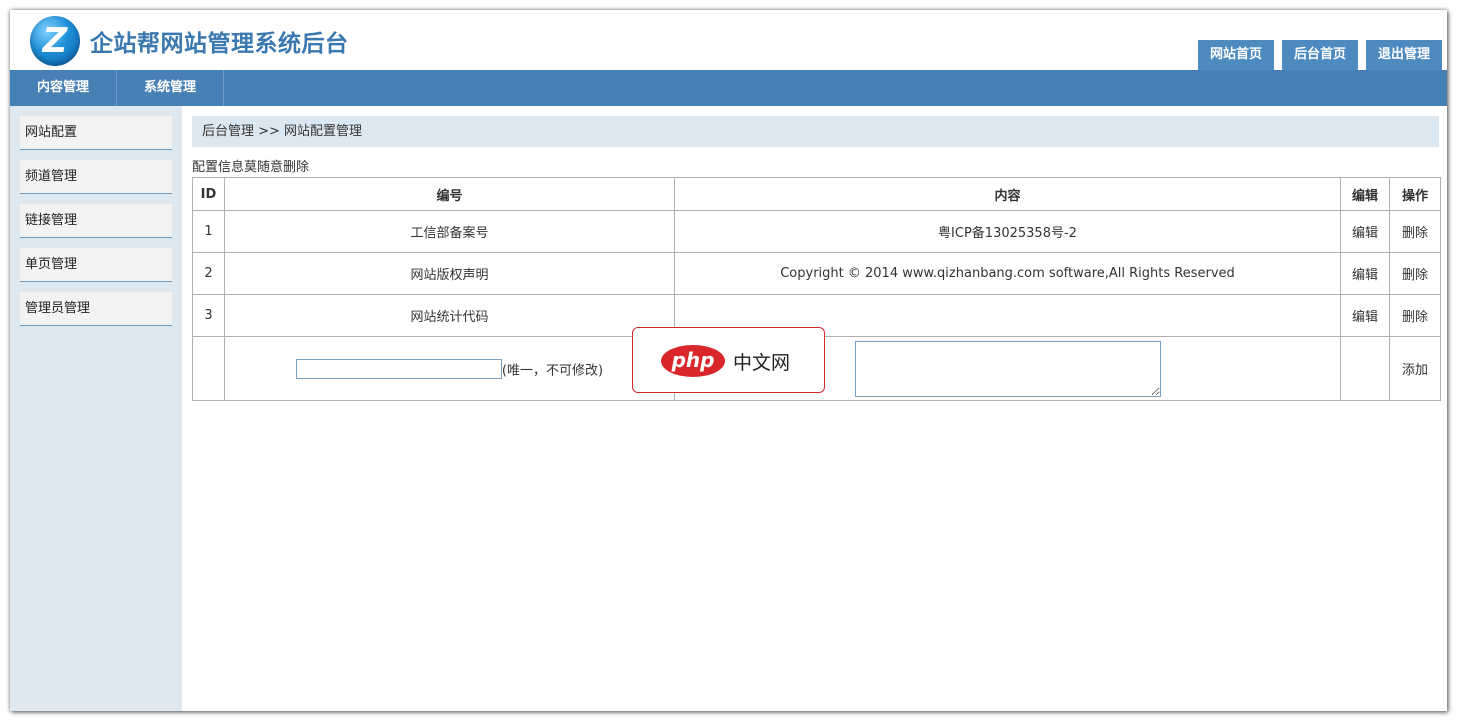  What do you see at coordinates (1365, 194) in the screenshot?
I see `column-header-edit: 编辑` at bounding box center [1365, 194].